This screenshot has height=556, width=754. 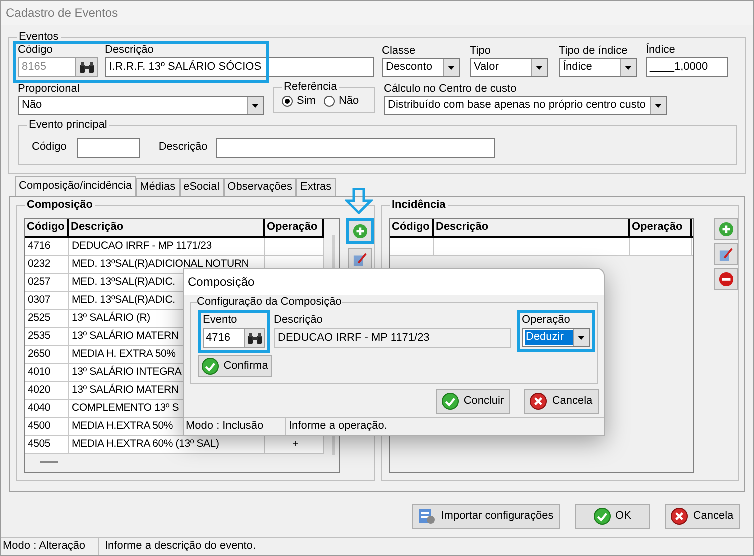 I want to click on remove-button, so click(x=726, y=279).